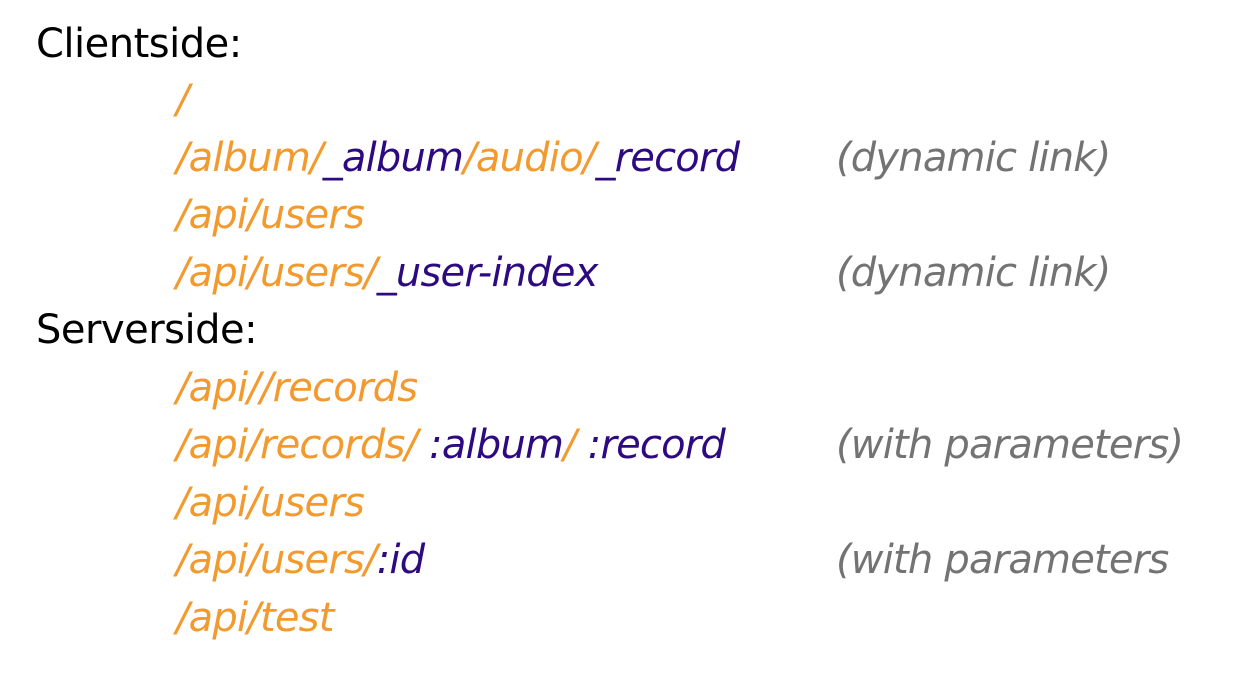 This screenshot has width=1242, height=684. What do you see at coordinates (487, 273) in the screenshot?
I see `route-param-segment: _user-index` at bounding box center [487, 273].